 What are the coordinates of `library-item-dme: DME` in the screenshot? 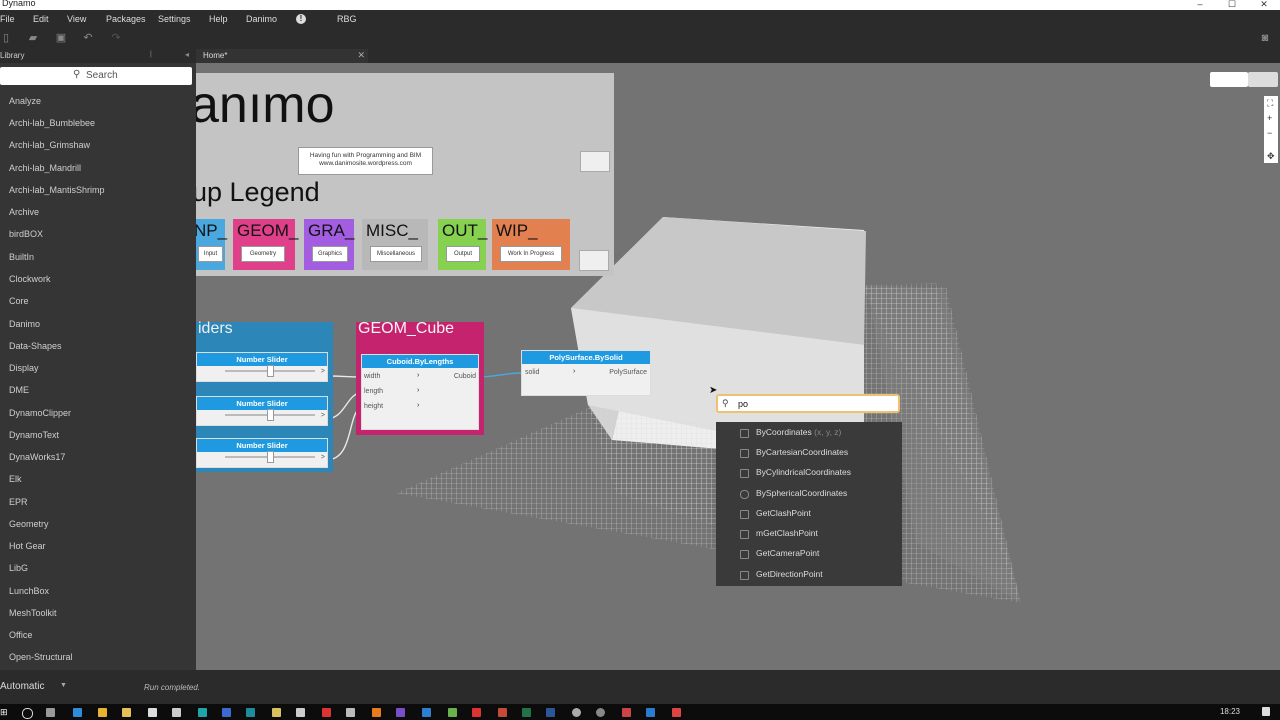 It's located at (19, 390).